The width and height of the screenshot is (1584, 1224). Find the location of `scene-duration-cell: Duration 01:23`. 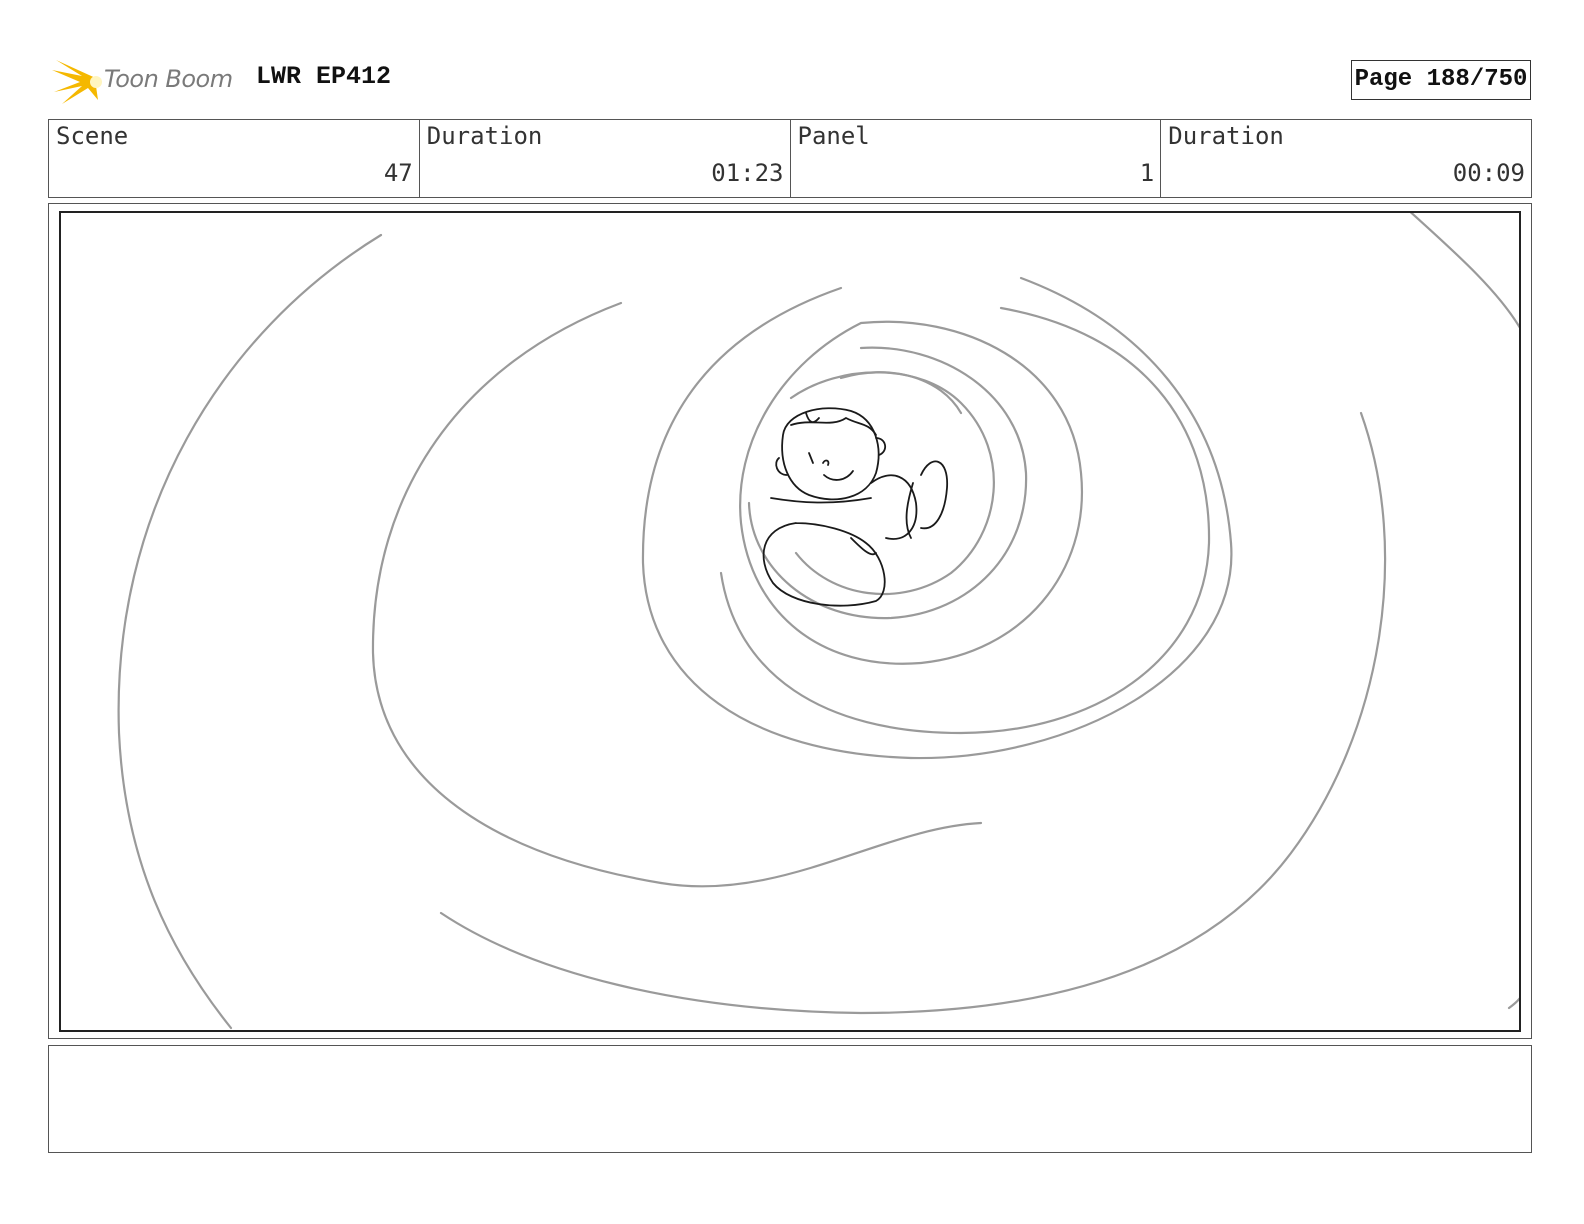

scene-duration-cell: Duration 01:23 is located at coordinates (604, 158).